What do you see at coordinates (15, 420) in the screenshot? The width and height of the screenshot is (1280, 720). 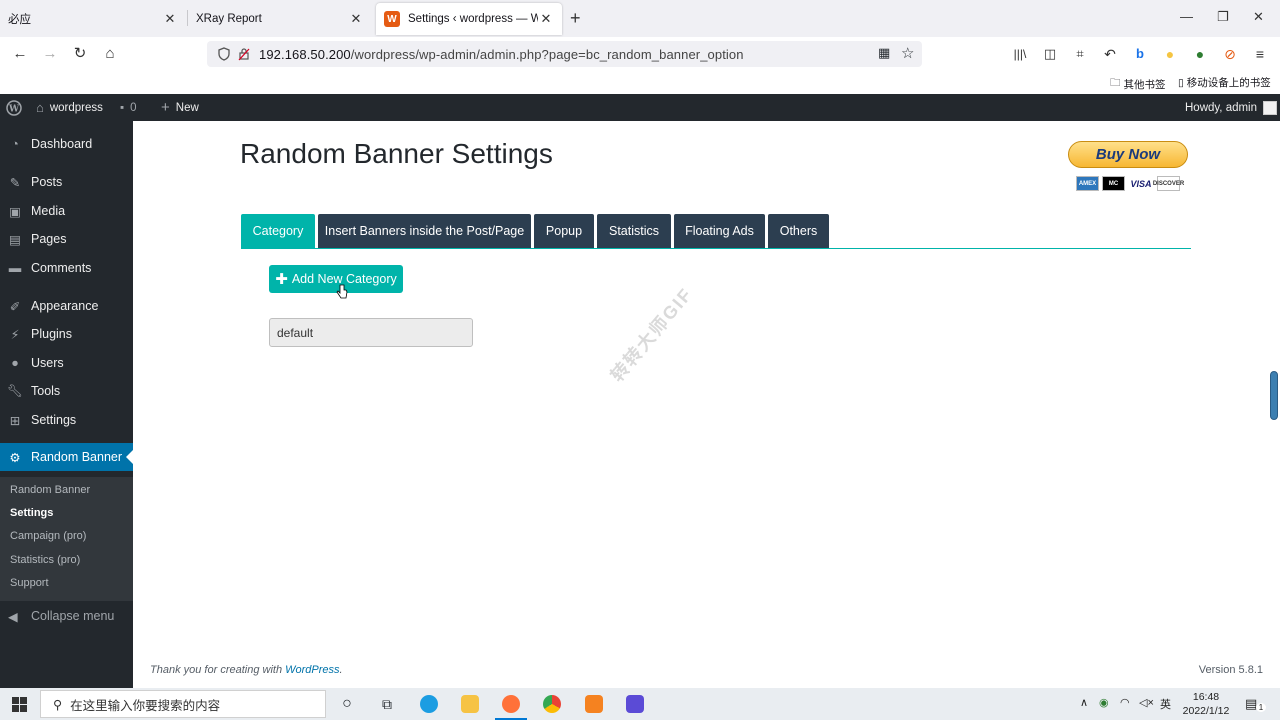 I see `settings-icon: ⊞` at bounding box center [15, 420].